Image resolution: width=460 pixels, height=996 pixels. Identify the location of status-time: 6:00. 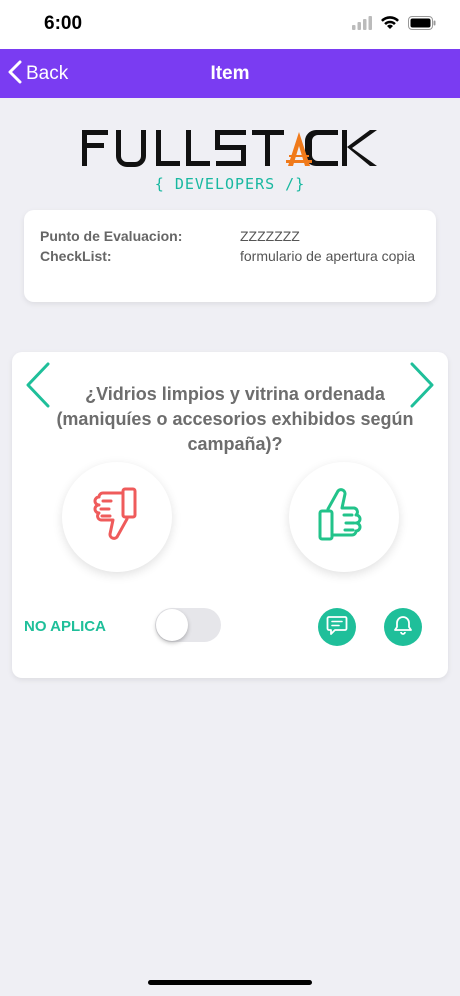
(63, 23).